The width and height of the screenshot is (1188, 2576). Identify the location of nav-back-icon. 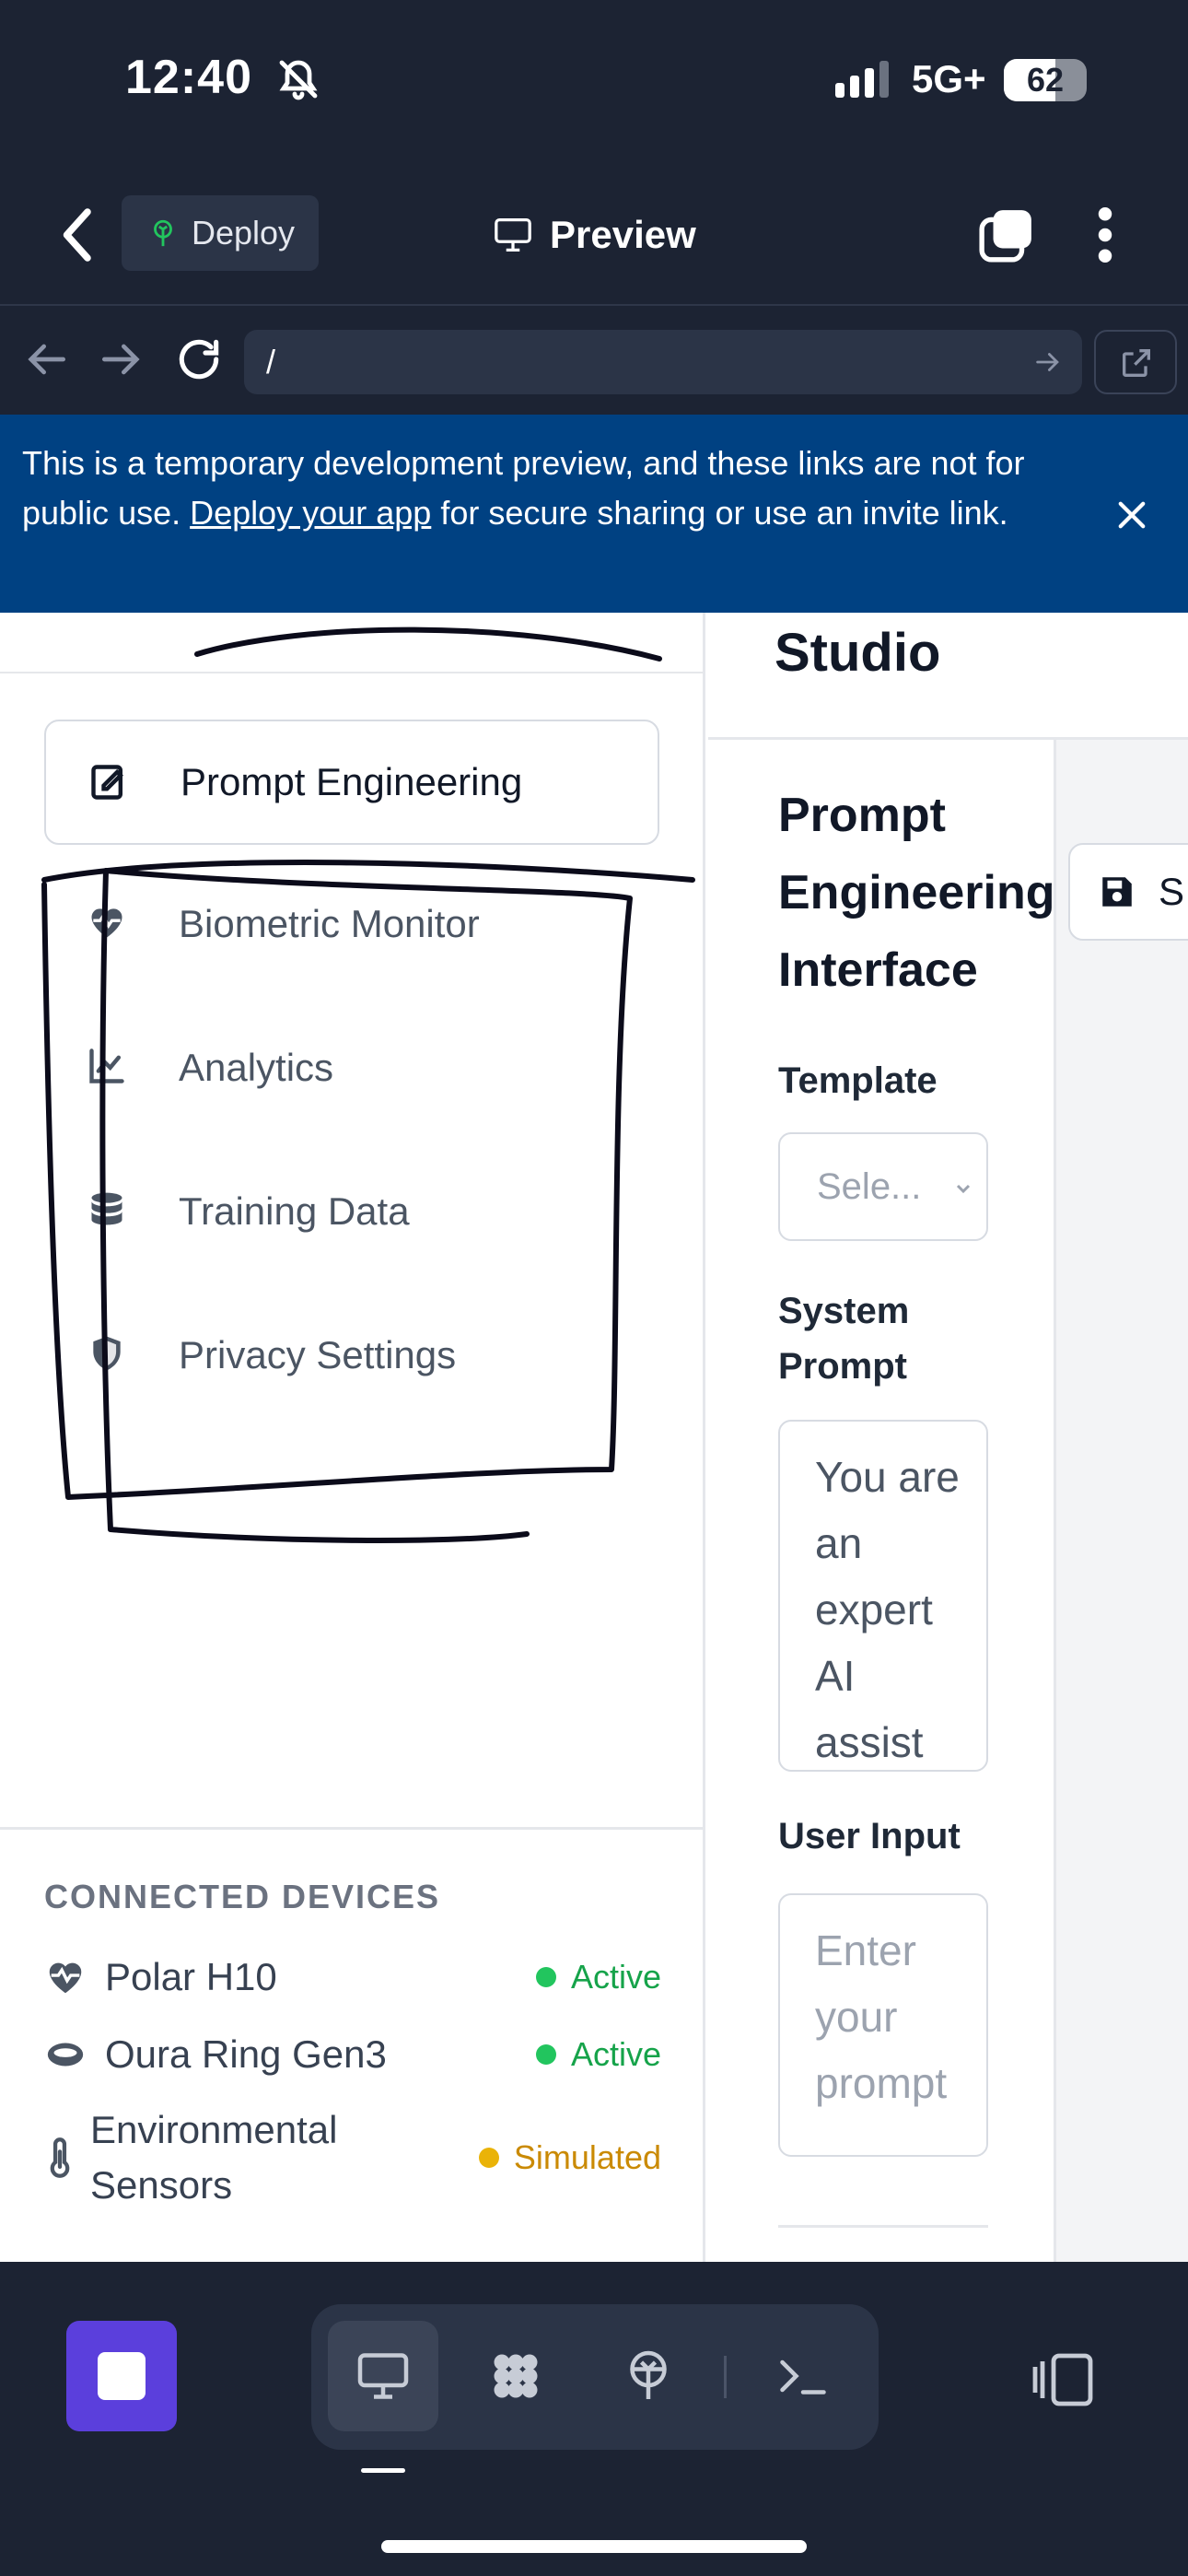
(46, 359).